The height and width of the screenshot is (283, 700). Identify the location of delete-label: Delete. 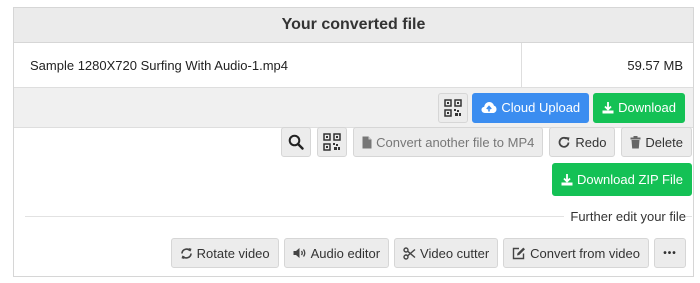
(664, 142).